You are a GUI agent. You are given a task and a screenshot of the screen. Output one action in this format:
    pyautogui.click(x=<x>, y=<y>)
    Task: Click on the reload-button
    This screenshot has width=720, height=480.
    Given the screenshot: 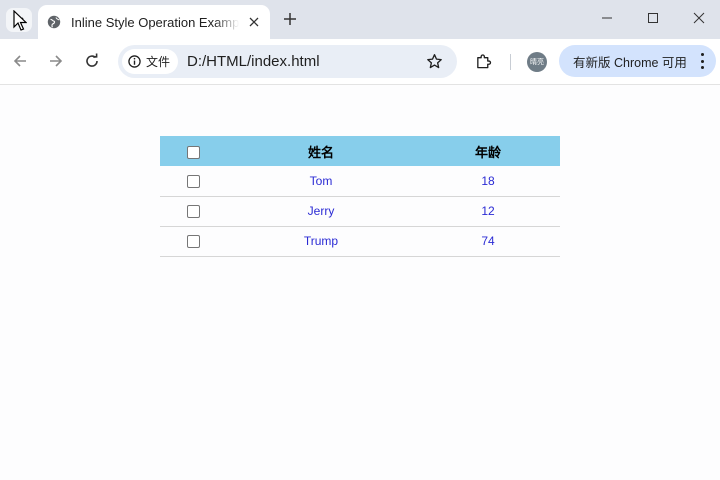 What is the action you would take?
    pyautogui.click(x=92, y=61)
    